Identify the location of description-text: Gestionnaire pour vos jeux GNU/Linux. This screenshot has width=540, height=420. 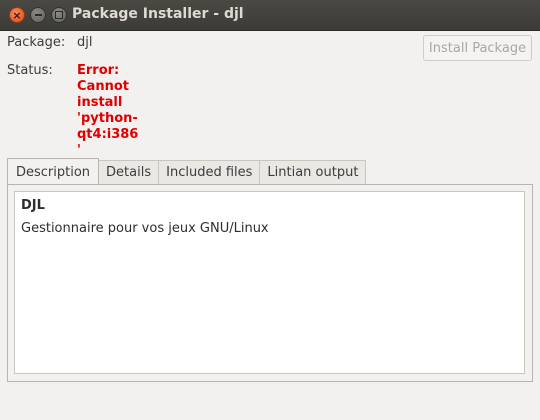
(145, 228).